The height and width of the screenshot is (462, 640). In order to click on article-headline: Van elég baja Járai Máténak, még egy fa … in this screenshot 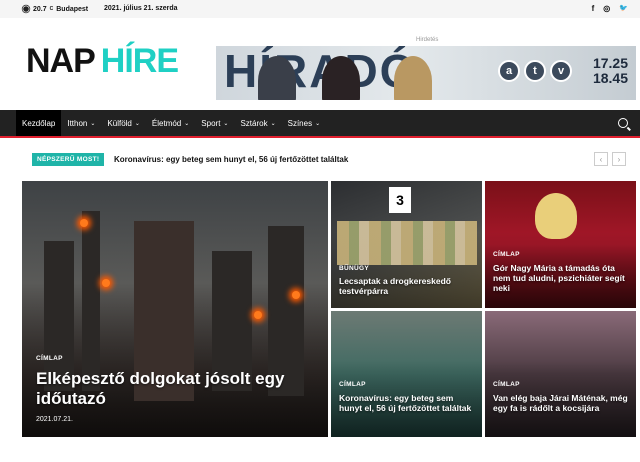, I will do `click(562, 403)`.